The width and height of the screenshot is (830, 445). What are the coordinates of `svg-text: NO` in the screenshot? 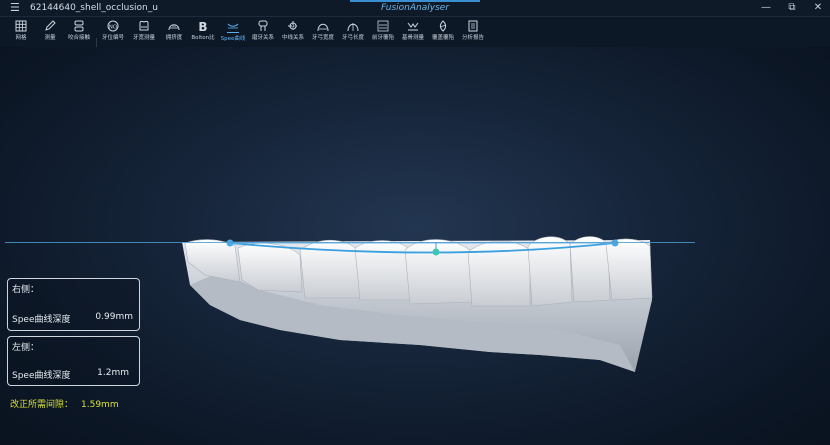 It's located at (113, 27).